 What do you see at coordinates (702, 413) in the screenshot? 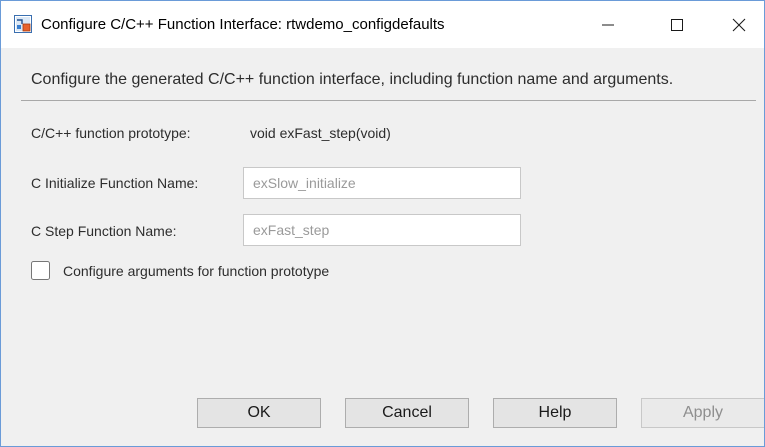
I see `apply-button: Apply` at bounding box center [702, 413].